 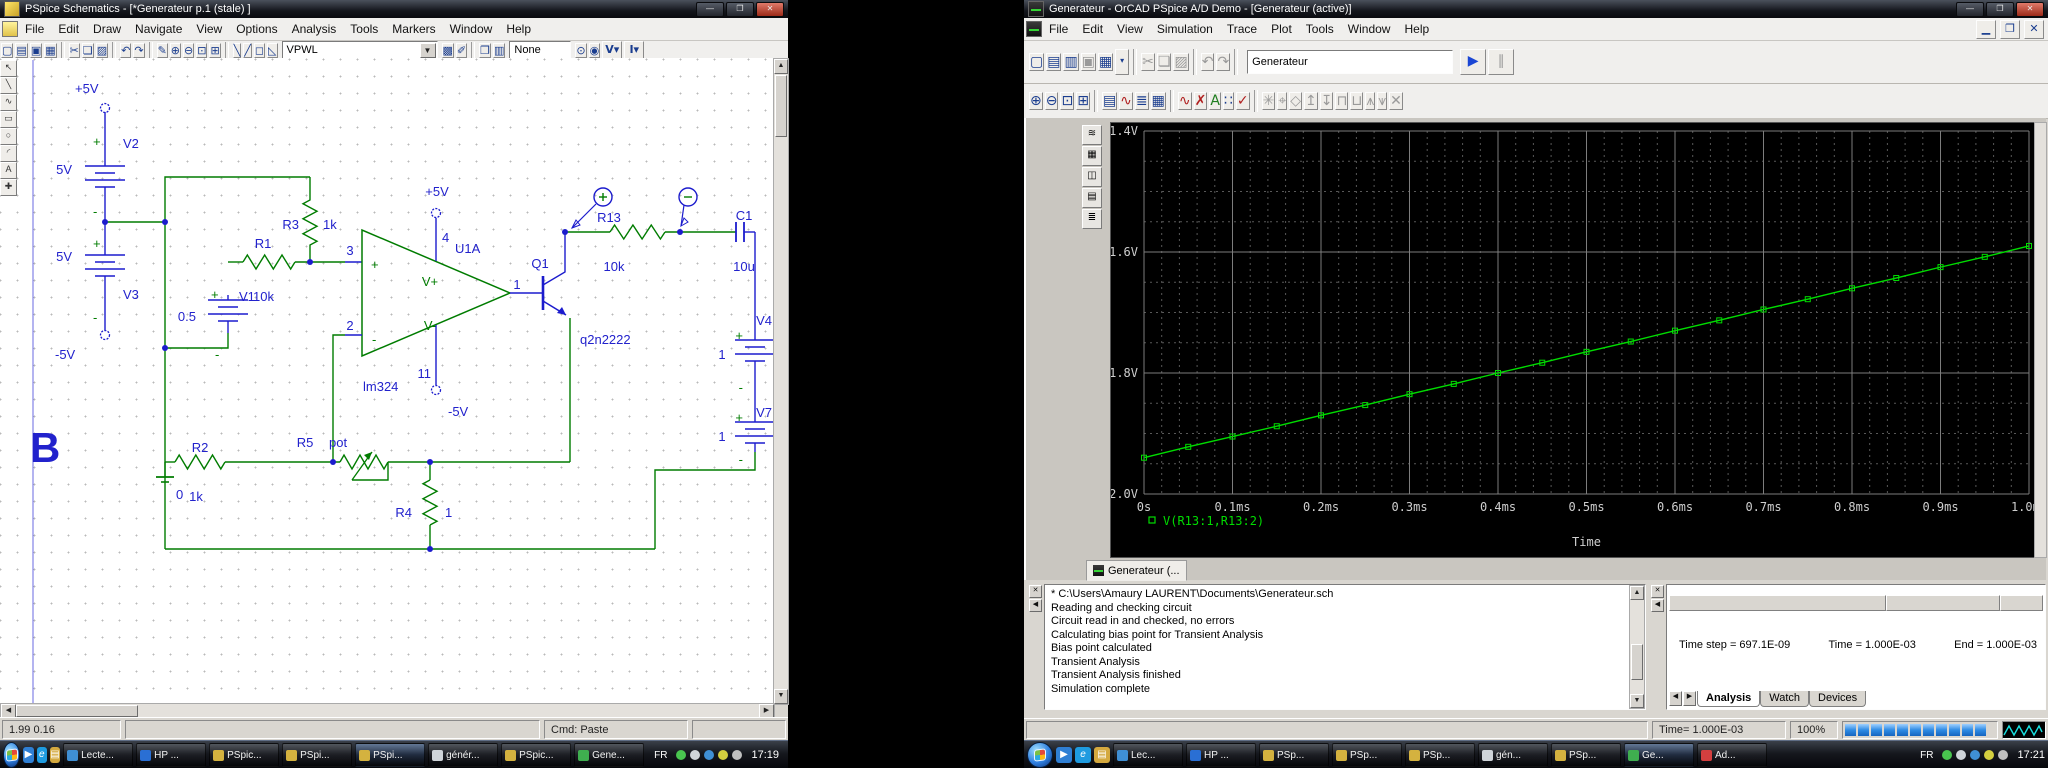 What do you see at coordinates (247, 50) in the screenshot?
I see `bus-icon: ╱` at bounding box center [247, 50].